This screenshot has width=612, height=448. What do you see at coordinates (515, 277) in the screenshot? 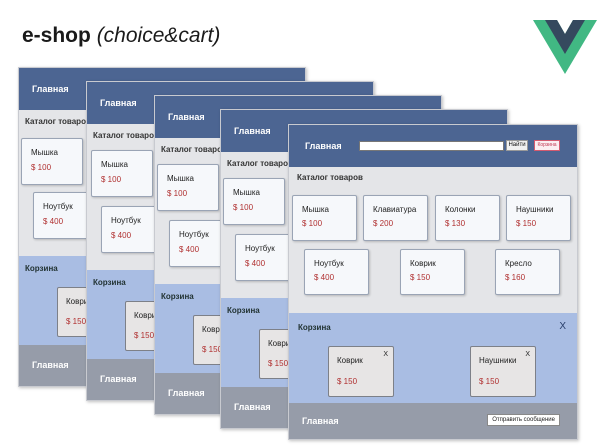
I see `product-price: $ 160` at bounding box center [515, 277].